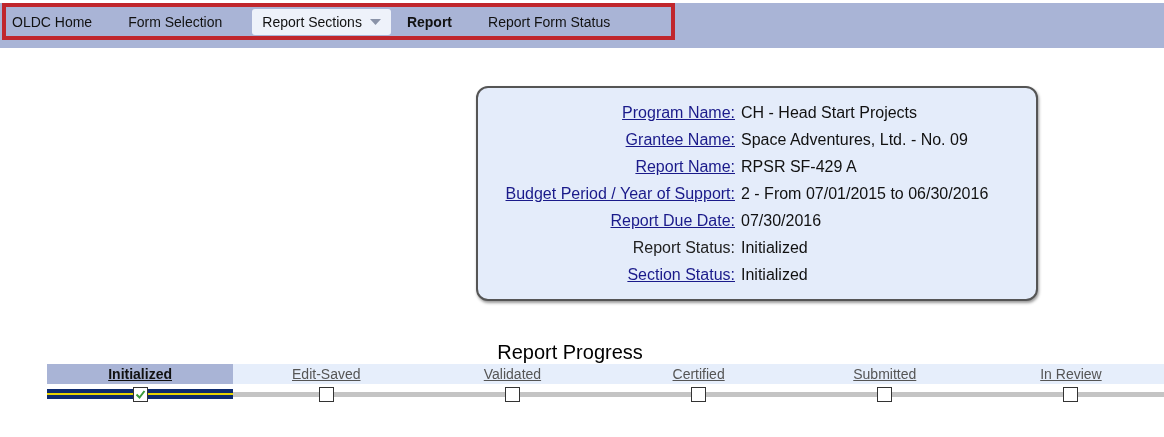 The height and width of the screenshot is (437, 1164). What do you see at coordinates (606, 144) in the screenshot?
I see `field-label-link: Grantee Name:` at bounding box center [606, 144].